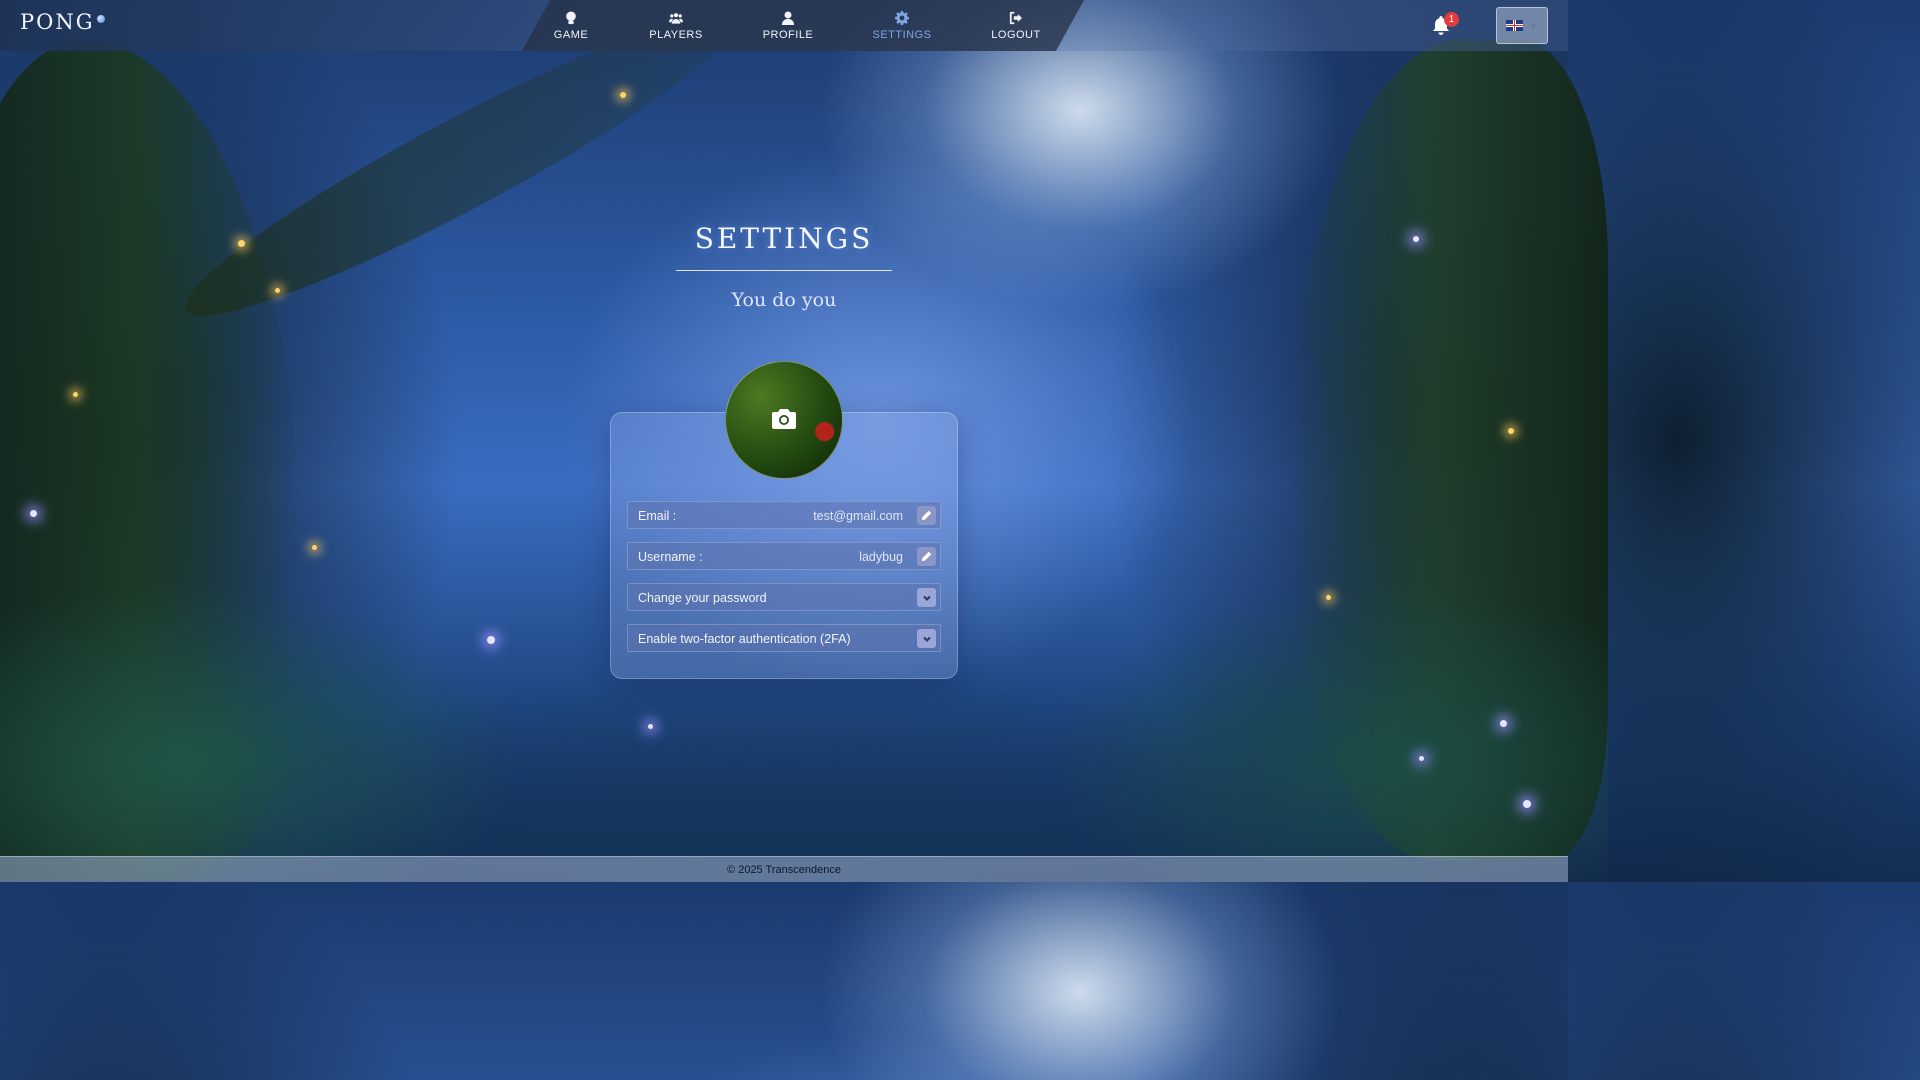 The width and height of the screenshot is (1920, 1080). I want to click on twofa-toggle: Enable two-factor authentication (2FA), so click(784, 638).